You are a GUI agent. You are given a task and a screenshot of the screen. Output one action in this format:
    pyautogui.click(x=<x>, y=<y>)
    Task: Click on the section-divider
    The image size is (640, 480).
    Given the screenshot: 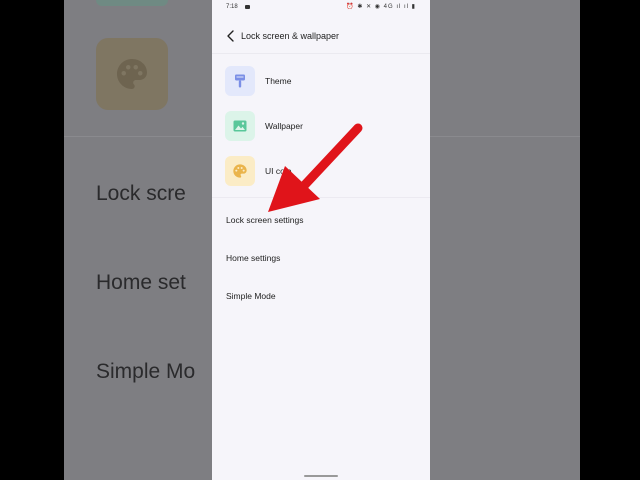 What is the action you would take?
    pyautogui.click(x=321, y=197)
    